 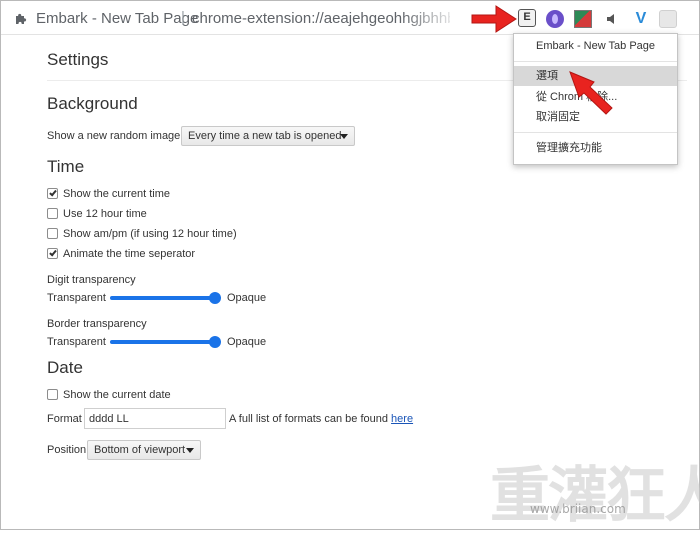 What do you see at coordinates (117, 18) in the screenshot?
I see `tab-title: Embark - New Tab Page` at bounding box center [117, 18].